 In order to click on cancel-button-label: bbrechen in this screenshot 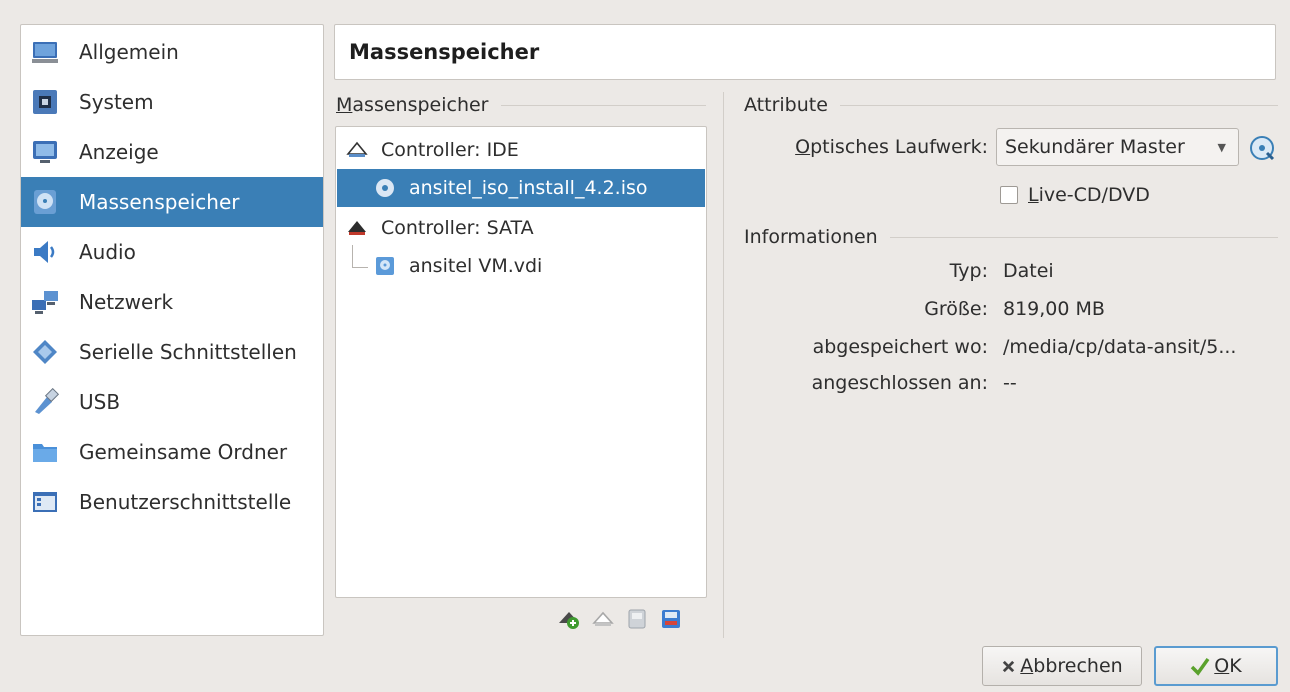, I will do `click(1078, 666)`.